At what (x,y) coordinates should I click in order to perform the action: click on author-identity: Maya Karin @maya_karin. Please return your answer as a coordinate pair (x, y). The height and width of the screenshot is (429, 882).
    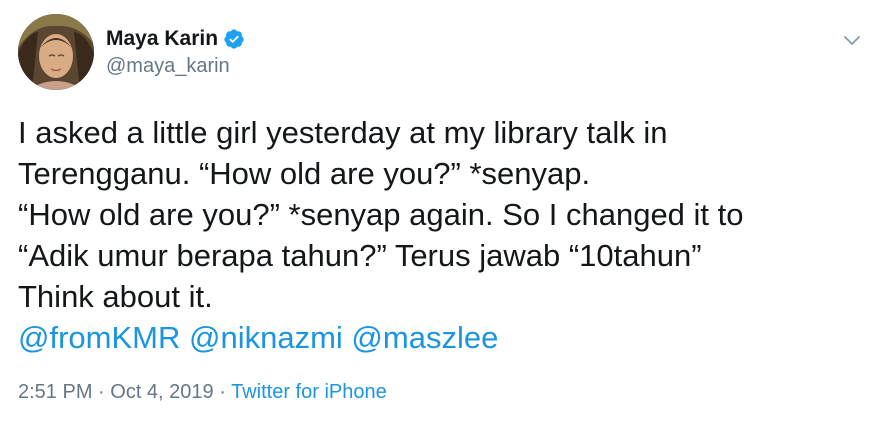
    Looking at the image, I should click on (175, 52).